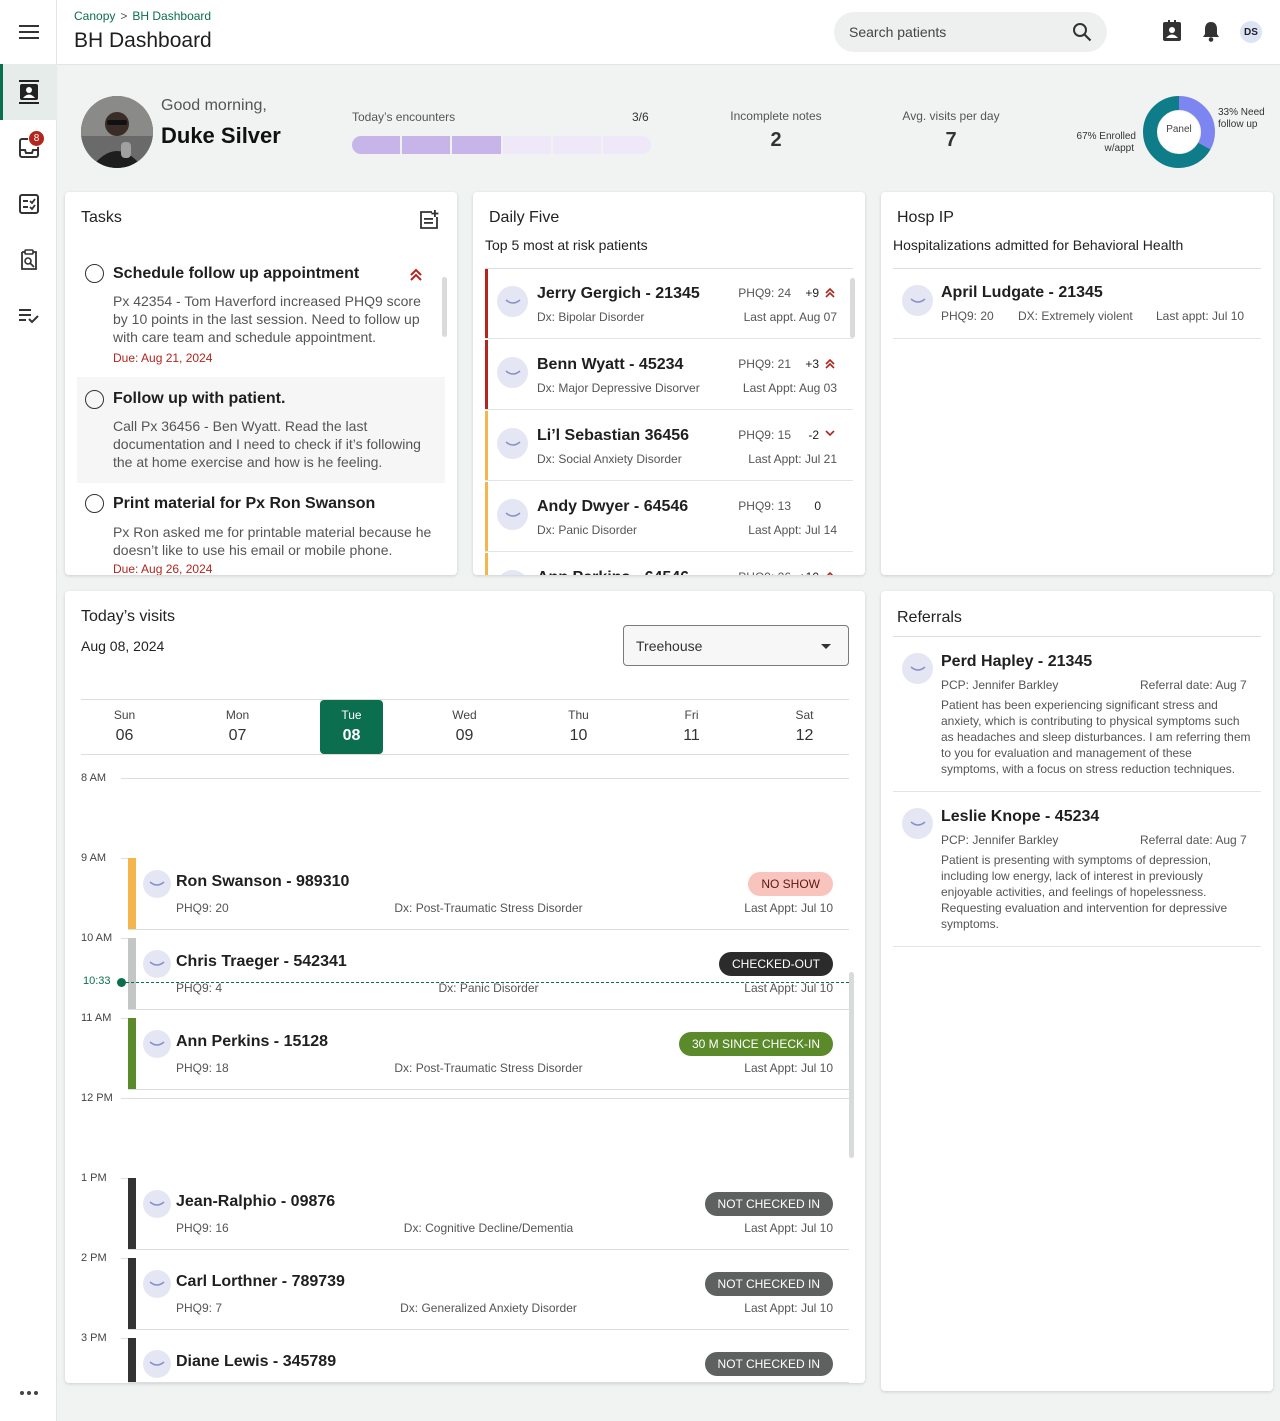 The image size is (1280, 1421). Describe the element at coordinates (221, 135) in the screenshot. I see `user-name: Duke Silver` at that location.